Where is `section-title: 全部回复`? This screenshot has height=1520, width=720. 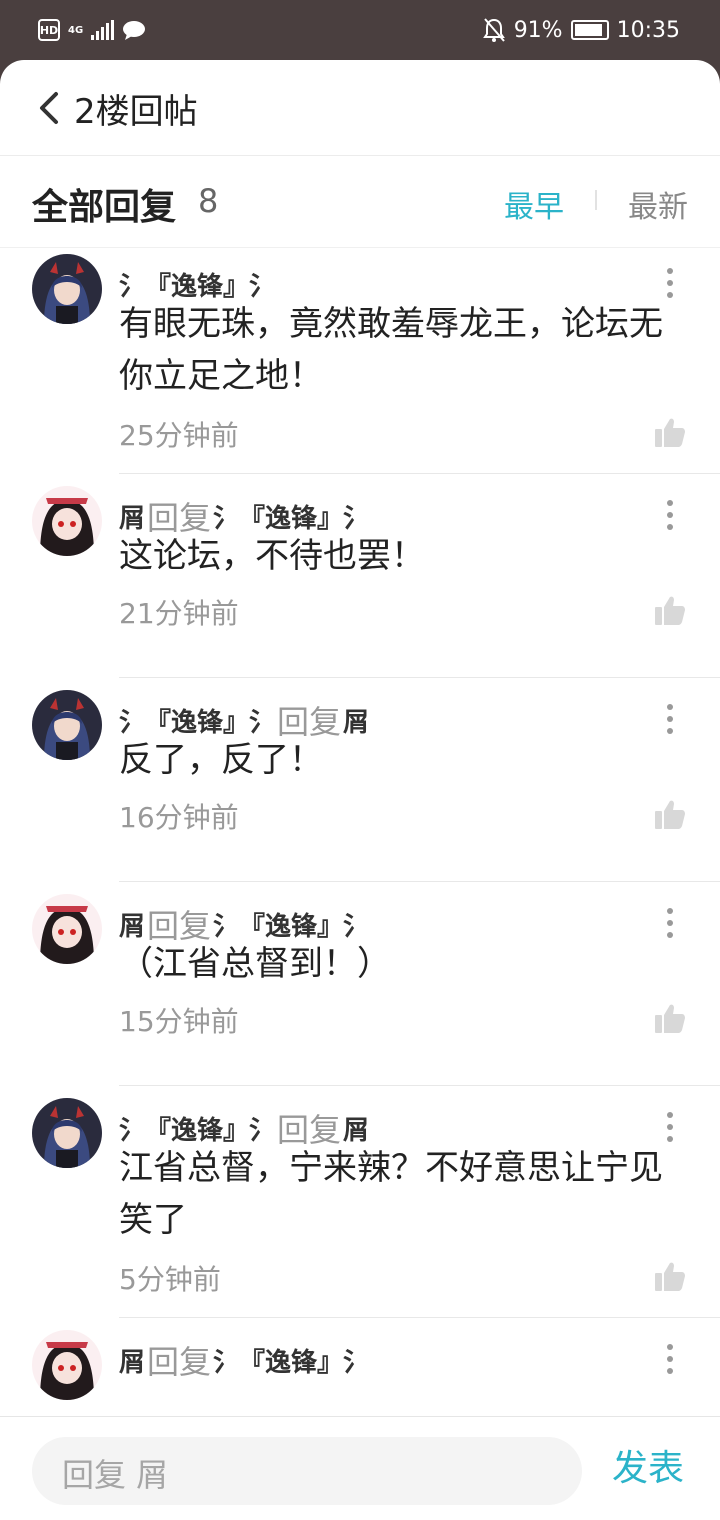 section-title: 全部回复 is located at coordinates (104, 207).